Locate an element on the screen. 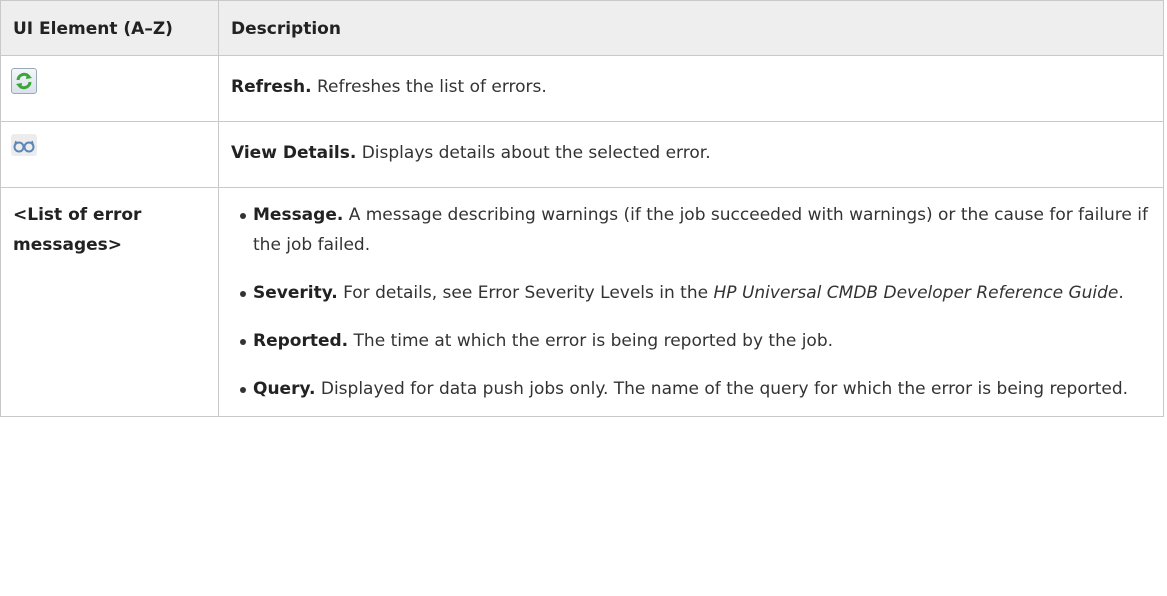 This screenshot has height=596, width=1167. reported-term: Reported. is located at coordinates (301, 341).